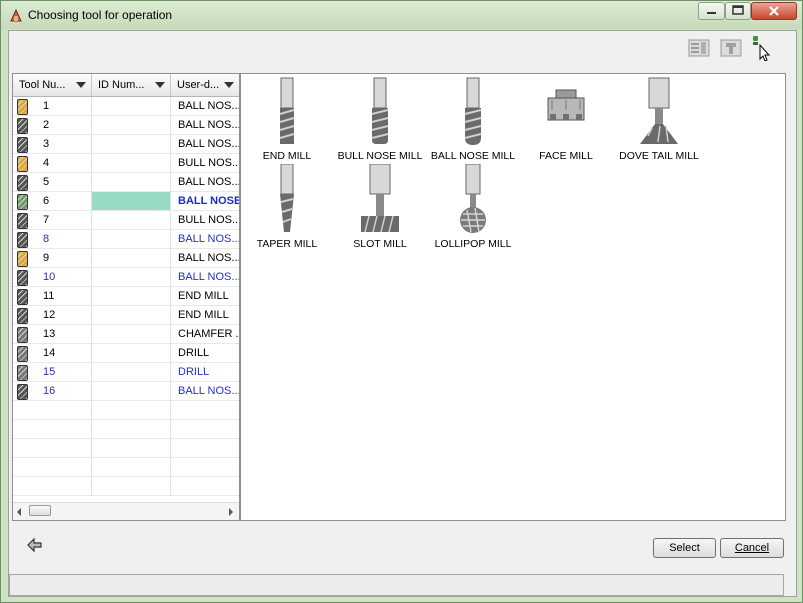 This screenshot has width=803, height=603. What do you see at coordinates (52, 220) in the screenshot?
I see `tool-number-cell: 7` at bounding box center [52, 220].